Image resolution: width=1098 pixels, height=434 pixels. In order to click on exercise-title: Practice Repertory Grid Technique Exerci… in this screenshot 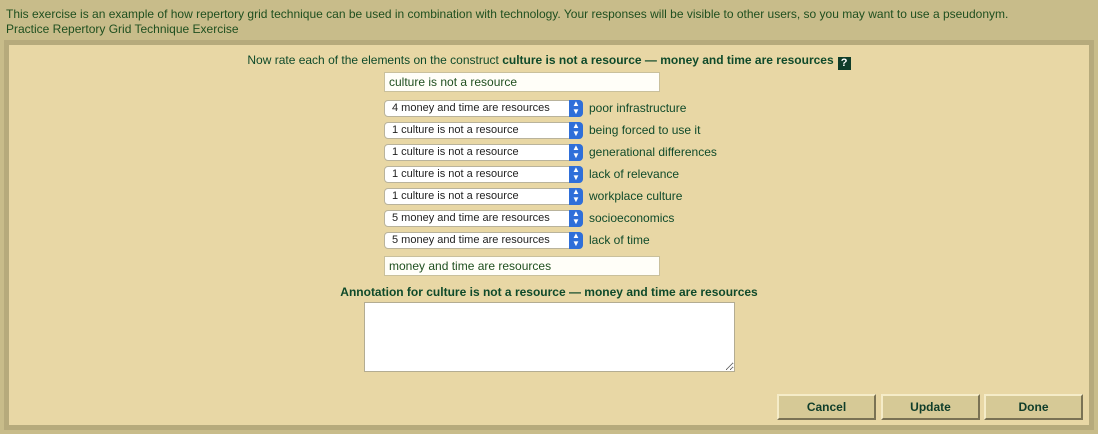, I will do `click(122, 29)`.